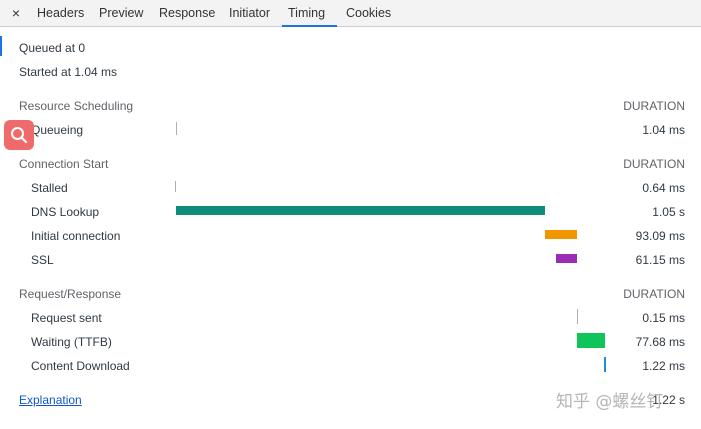 The width and height of the screenshot is (701, 429). What do you see at coordinates (76, 106) in the screenshot?
I see `section-resource-scheduling: Resource Scheduling` at bounding box center [76, 106].